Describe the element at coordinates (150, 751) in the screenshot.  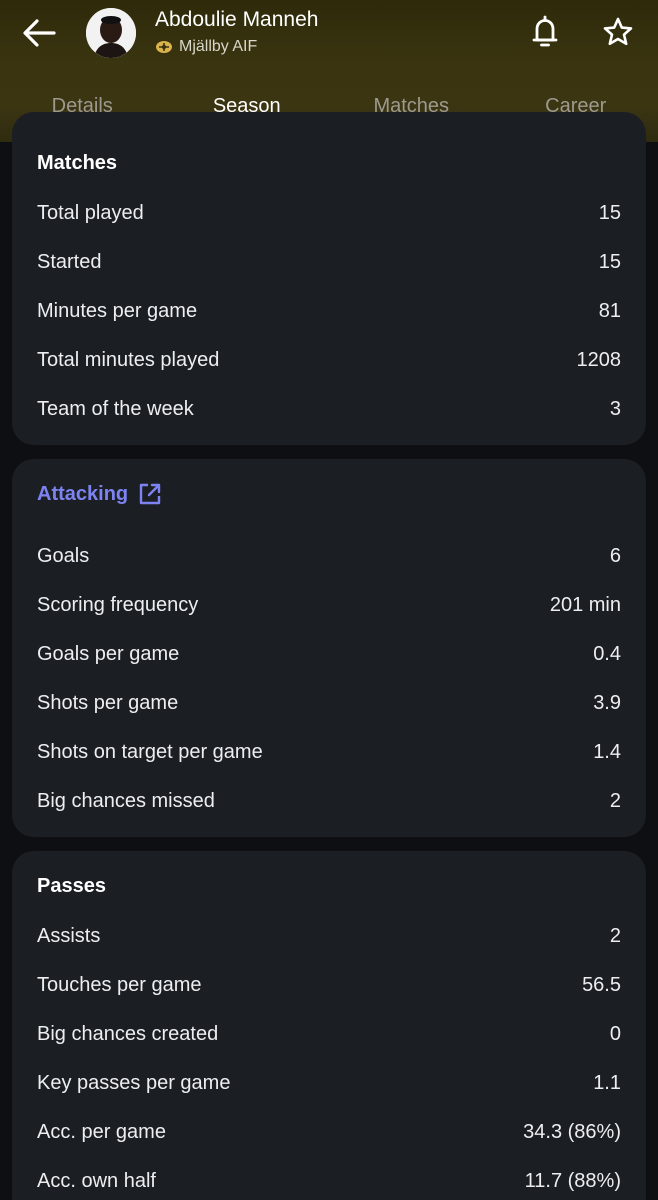
I see `stat-label: Shots on target per game` at that location.